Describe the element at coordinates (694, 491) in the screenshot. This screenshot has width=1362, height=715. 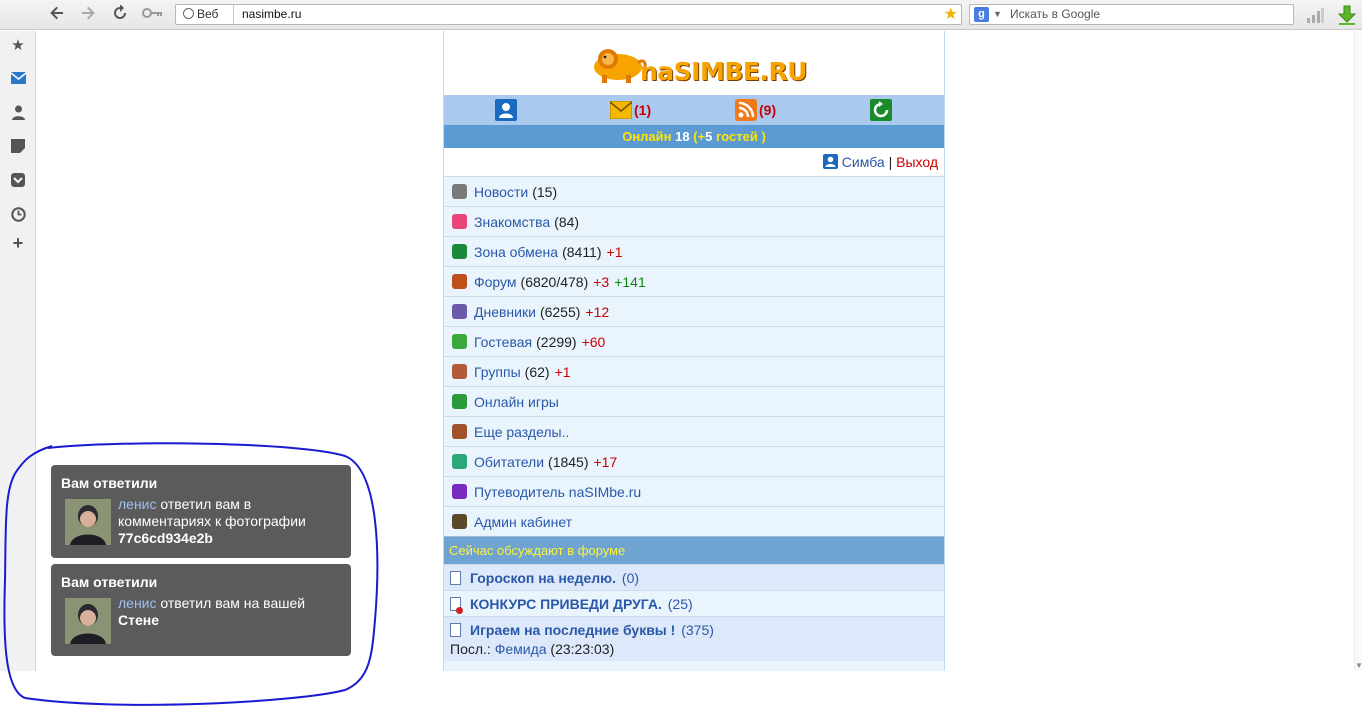
I see `menu-item: Путеводитель naSIMbe.ru` at that location.